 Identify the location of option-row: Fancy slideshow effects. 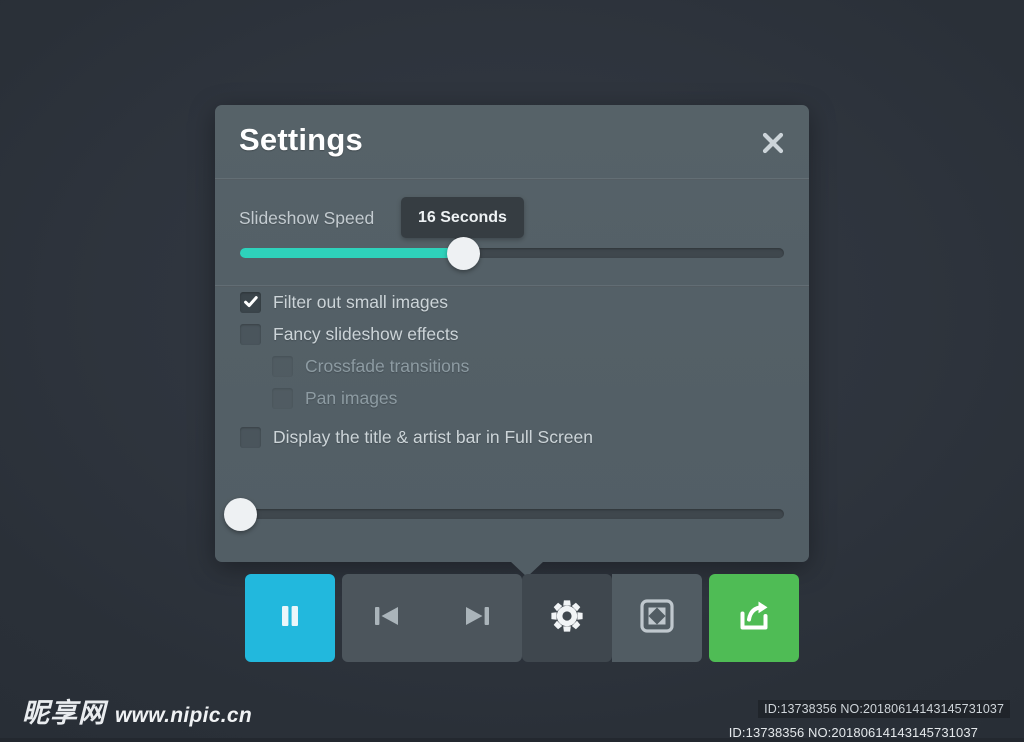
(512, 334).